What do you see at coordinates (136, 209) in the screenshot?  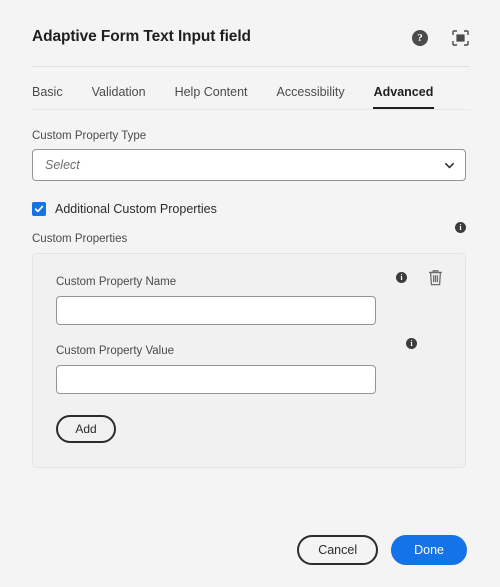 I see `additional-custom-properties-label: Additional Custom Properties` at bounding box center [136, 209].